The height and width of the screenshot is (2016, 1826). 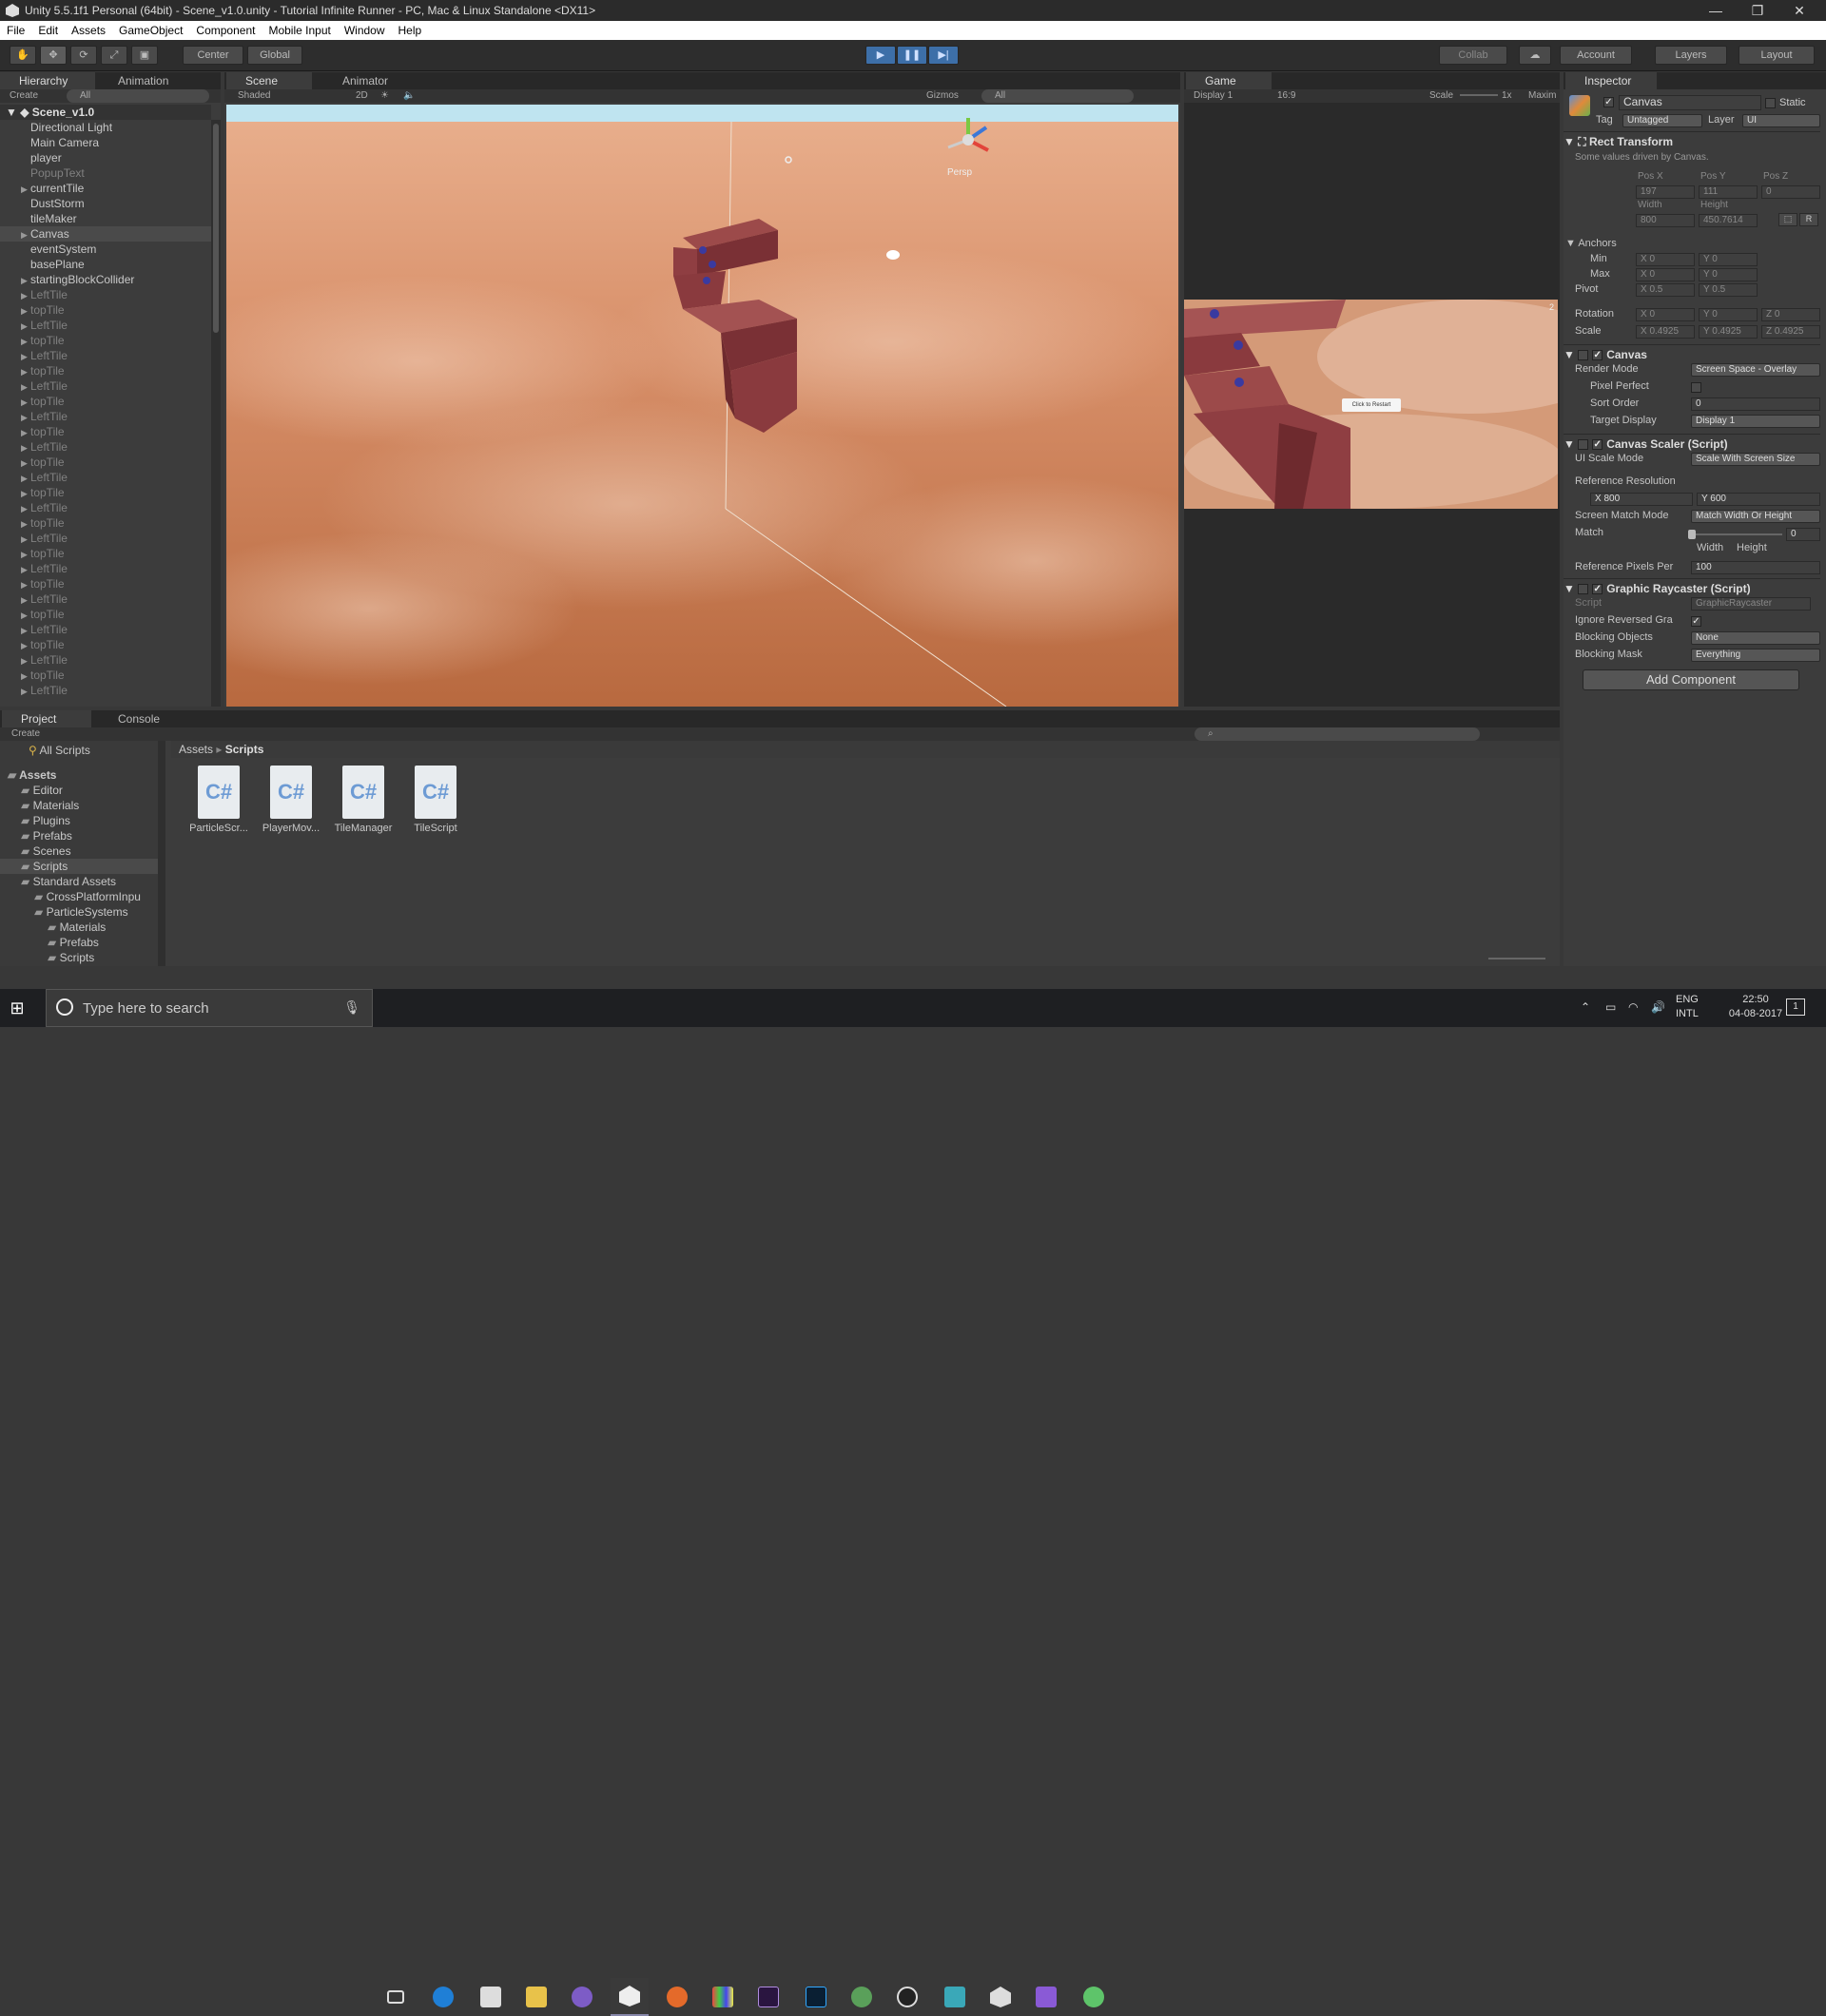 What do you see at coordinates (1597, 589) in the screenshot?
I see `graphic-raycaster-enabled-checkbox: ✓` at bounding box center [1597, 589].